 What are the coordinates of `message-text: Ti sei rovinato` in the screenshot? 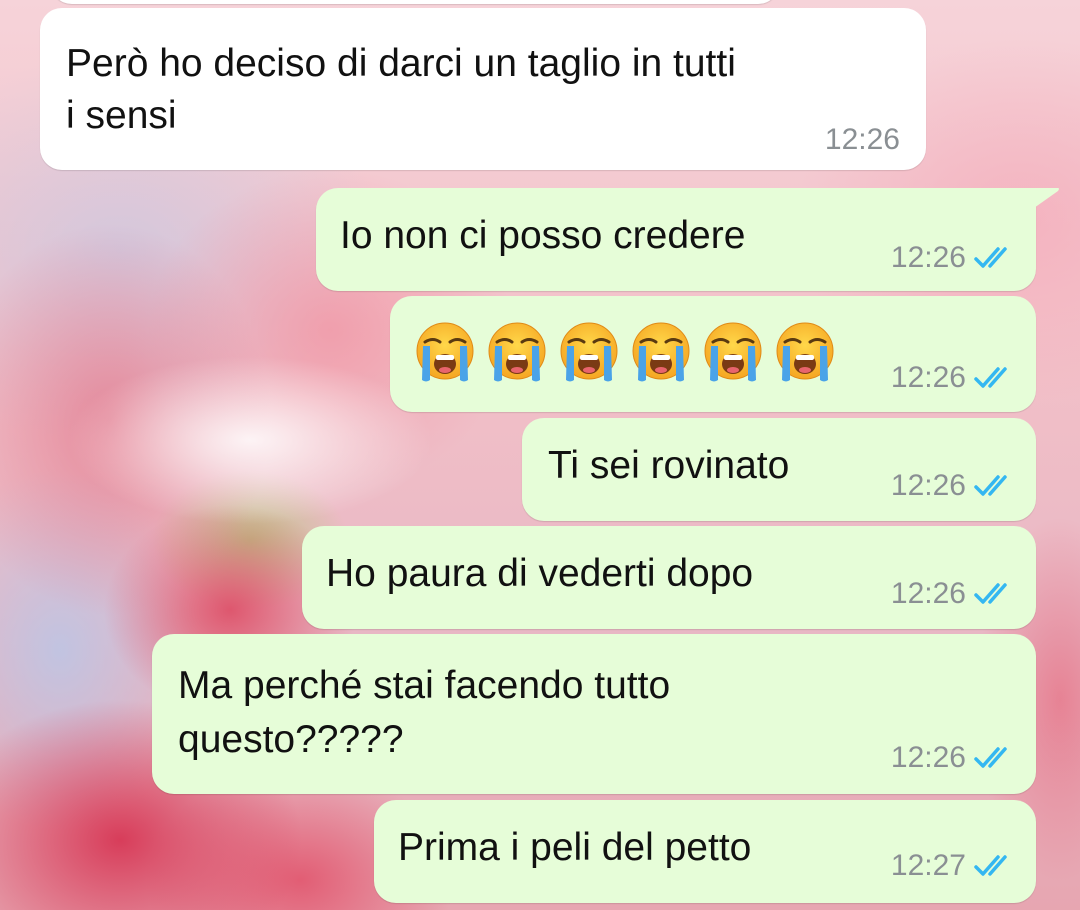 It's located at (669, 465).